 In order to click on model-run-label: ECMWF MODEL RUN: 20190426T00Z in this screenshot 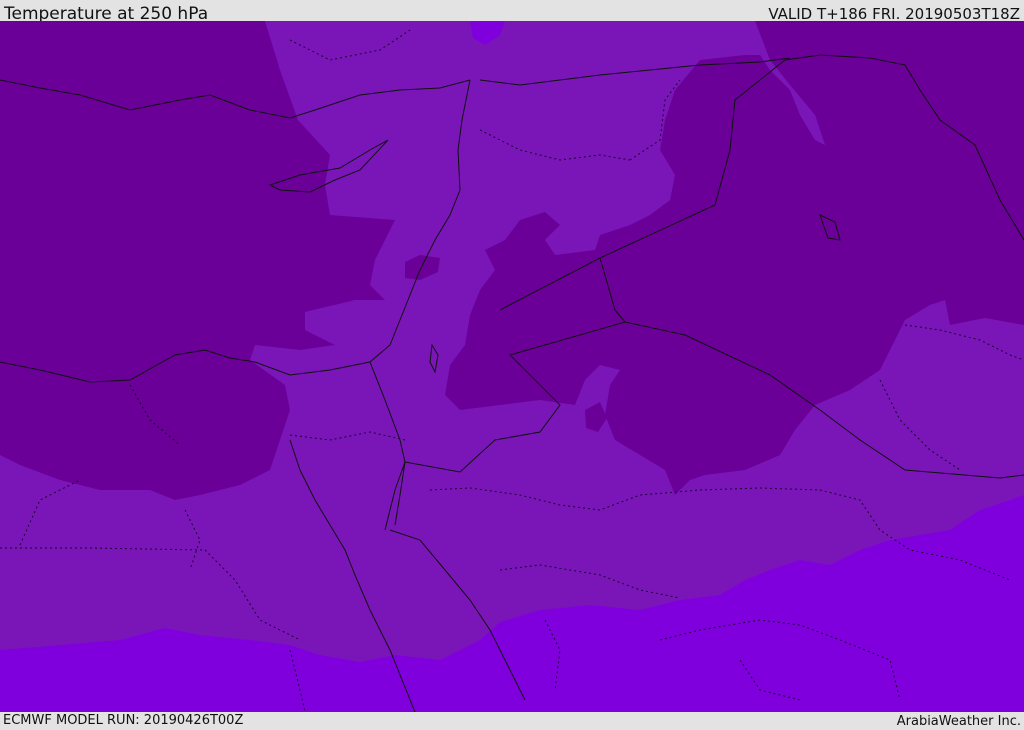, I will do `click(123, 720)`.